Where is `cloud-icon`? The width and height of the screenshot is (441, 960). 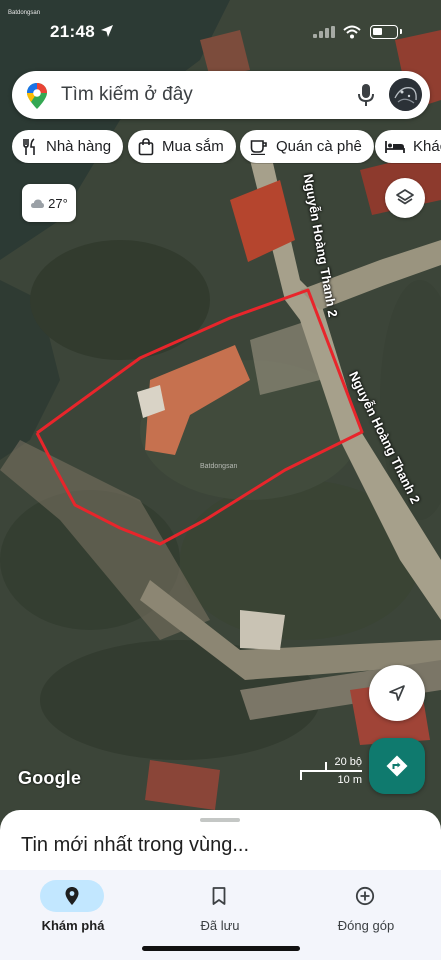 cloud-icon is located at coordinates (38, 203).